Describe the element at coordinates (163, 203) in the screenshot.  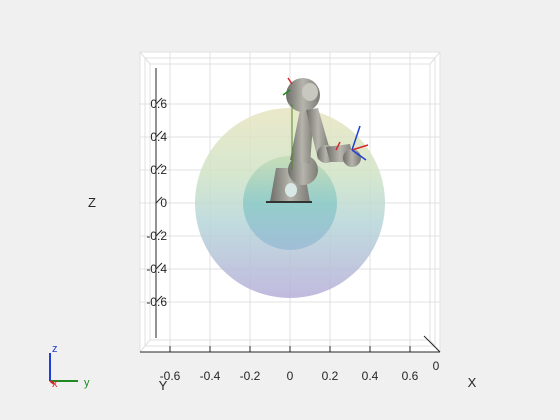
I see `z-tick-label: 0` at that location.